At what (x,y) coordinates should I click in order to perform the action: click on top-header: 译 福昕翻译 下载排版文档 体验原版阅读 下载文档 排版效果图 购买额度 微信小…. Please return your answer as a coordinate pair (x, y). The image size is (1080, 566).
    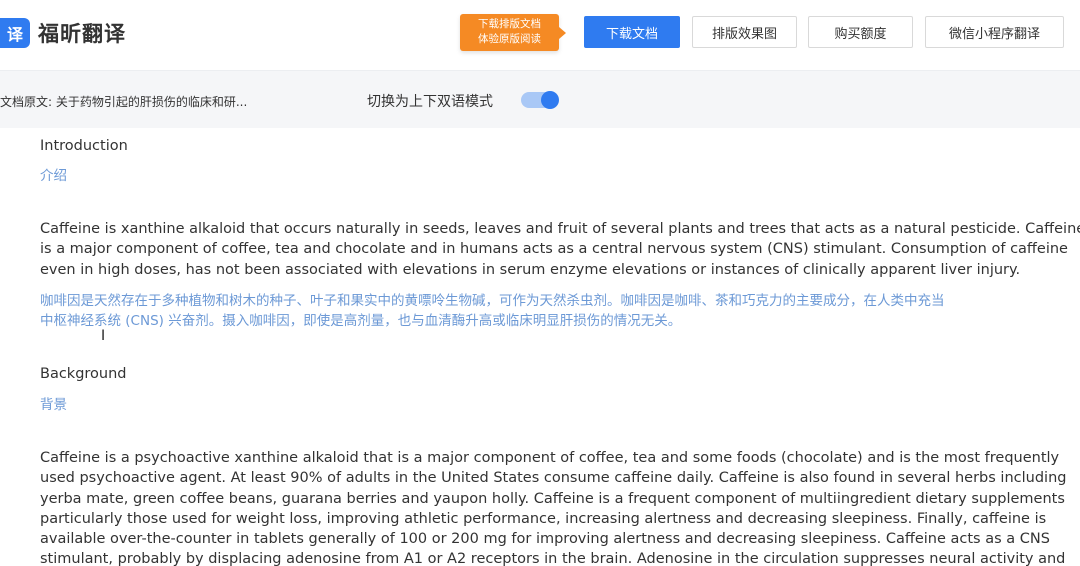
    Looking at the image, I should click on (540, 35).